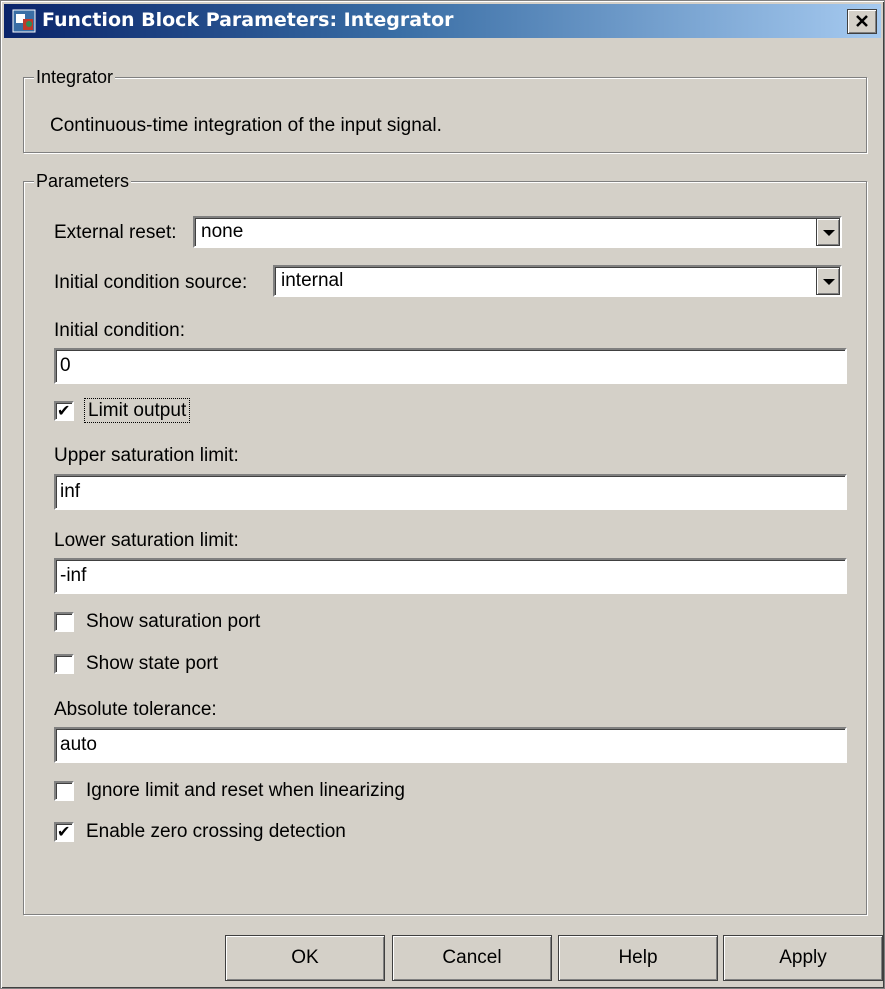 The height and width of the screenshot is (989, 885). Describe the element at coordinates (64, 664) in the screenshot. I see `show-state-port-checkbox` at that location.